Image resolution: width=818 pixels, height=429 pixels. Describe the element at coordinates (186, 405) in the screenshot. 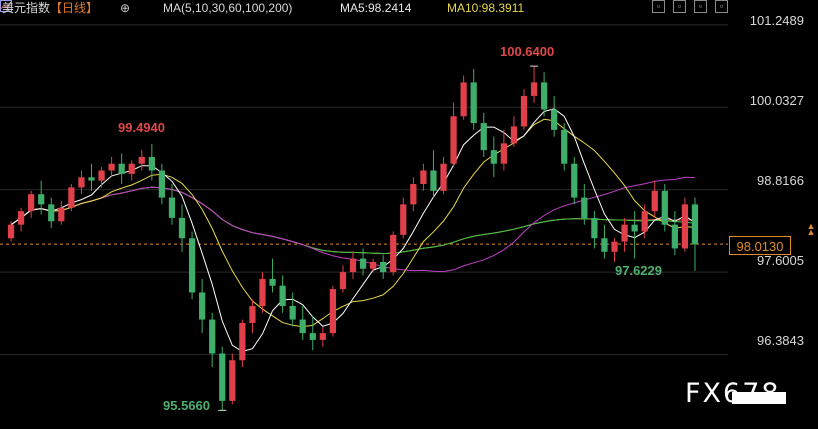

I see `low-annotation: 95.5660` at that location.